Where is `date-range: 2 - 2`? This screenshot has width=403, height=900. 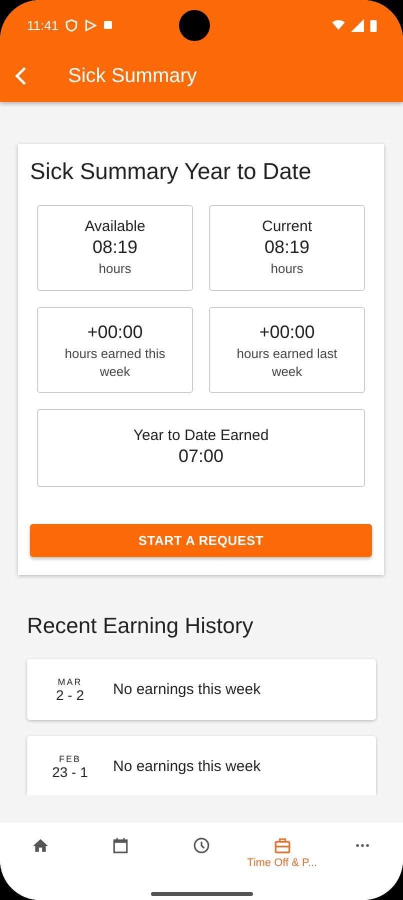 date-range: 2 - 2 is located at coordinates (70, 694).